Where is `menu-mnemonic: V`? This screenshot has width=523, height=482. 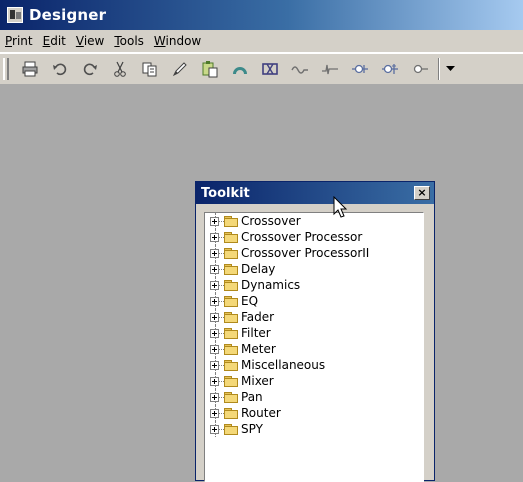 menu-mnemonic: V is located at coordinates (79, 41).